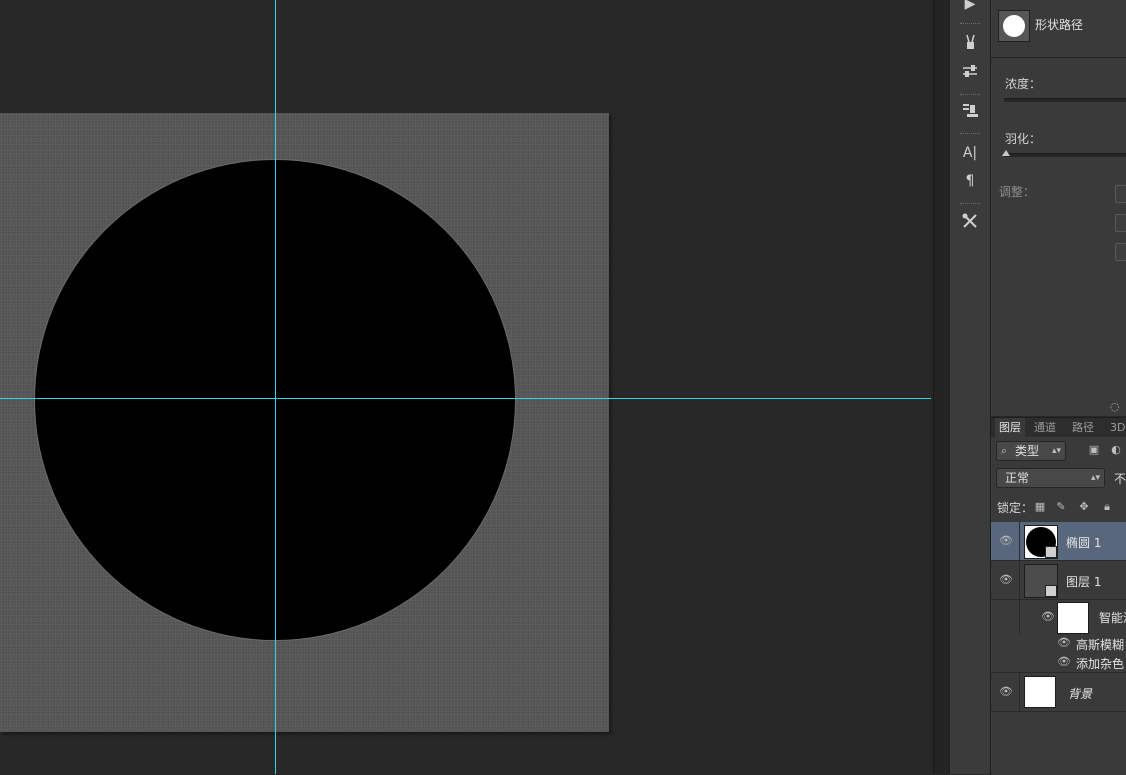  I want to click on layers-panel-tabs: 图层 通道 路径 3D, so click(1058, 427).